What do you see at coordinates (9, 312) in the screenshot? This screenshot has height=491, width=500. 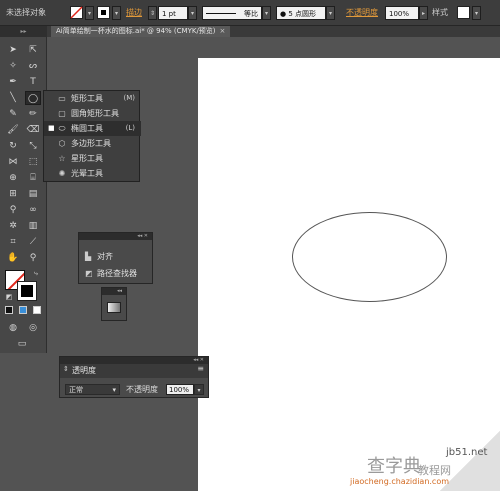 I see `color-mode-icon` at bounding box center [9, 312].